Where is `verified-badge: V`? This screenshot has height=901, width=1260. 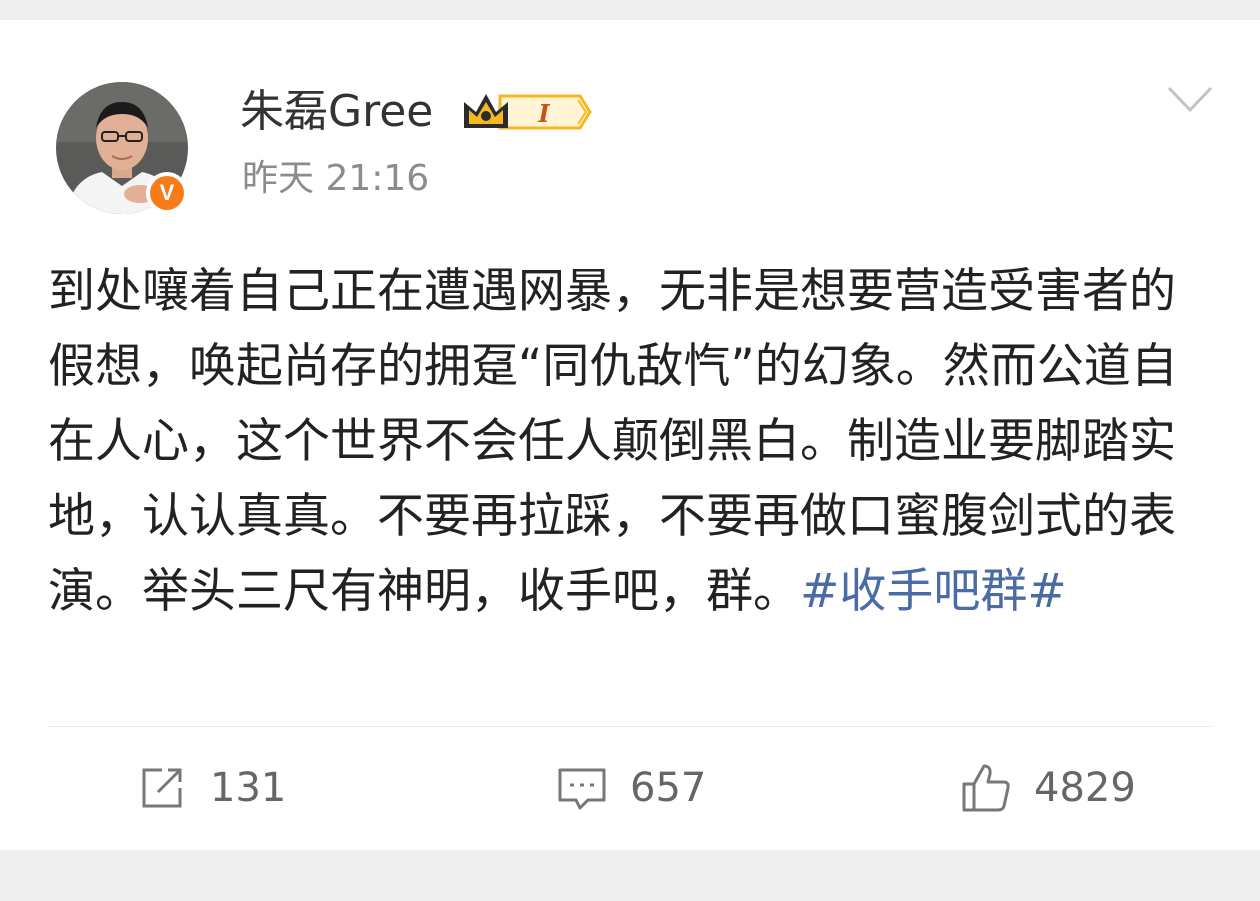 verified-badge: V is located at coordinates (167, 193).